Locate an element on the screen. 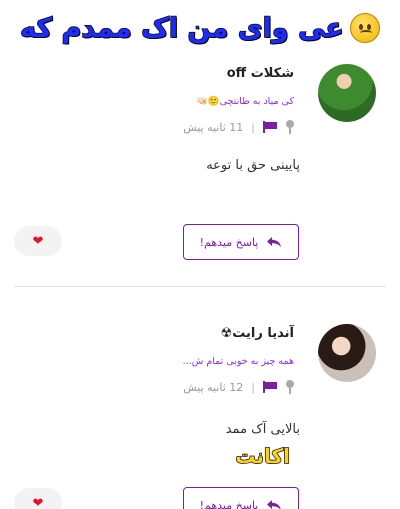  comment-body: بالایی آک ممد is located at coordinates (262, 429).